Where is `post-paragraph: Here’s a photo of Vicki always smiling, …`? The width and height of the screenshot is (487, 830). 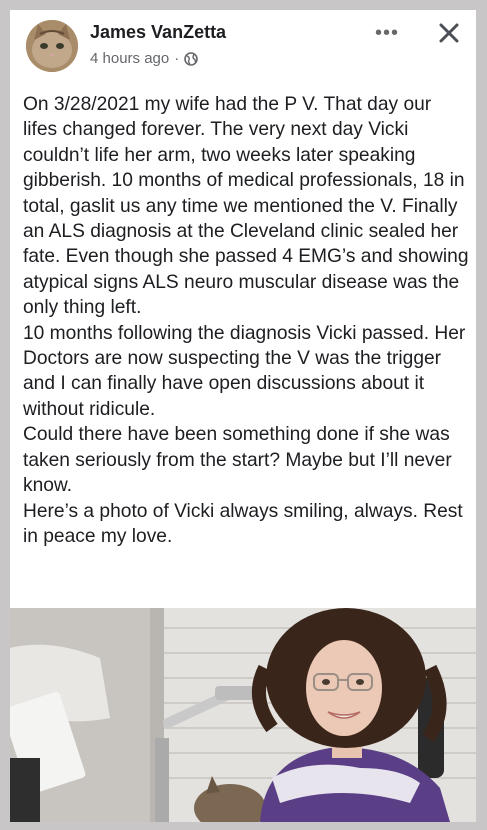 post-paragraph: Here’s a photo of Vicki always smiling, … is located at coordinates (243, 523).